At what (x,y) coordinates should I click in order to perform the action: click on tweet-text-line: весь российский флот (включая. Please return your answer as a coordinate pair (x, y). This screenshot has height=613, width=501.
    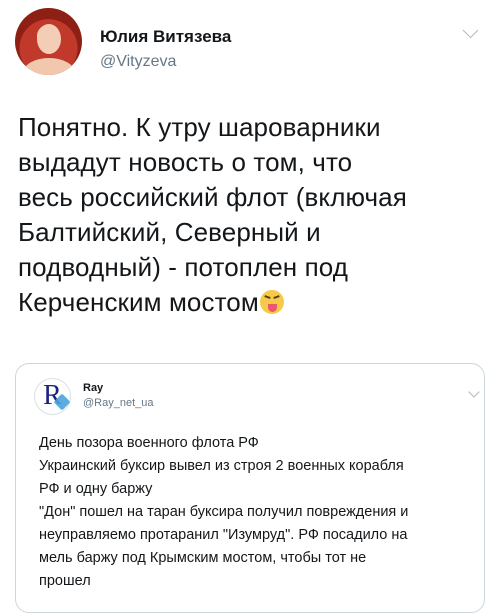
    Looking at the image, I should click on (212, 197).